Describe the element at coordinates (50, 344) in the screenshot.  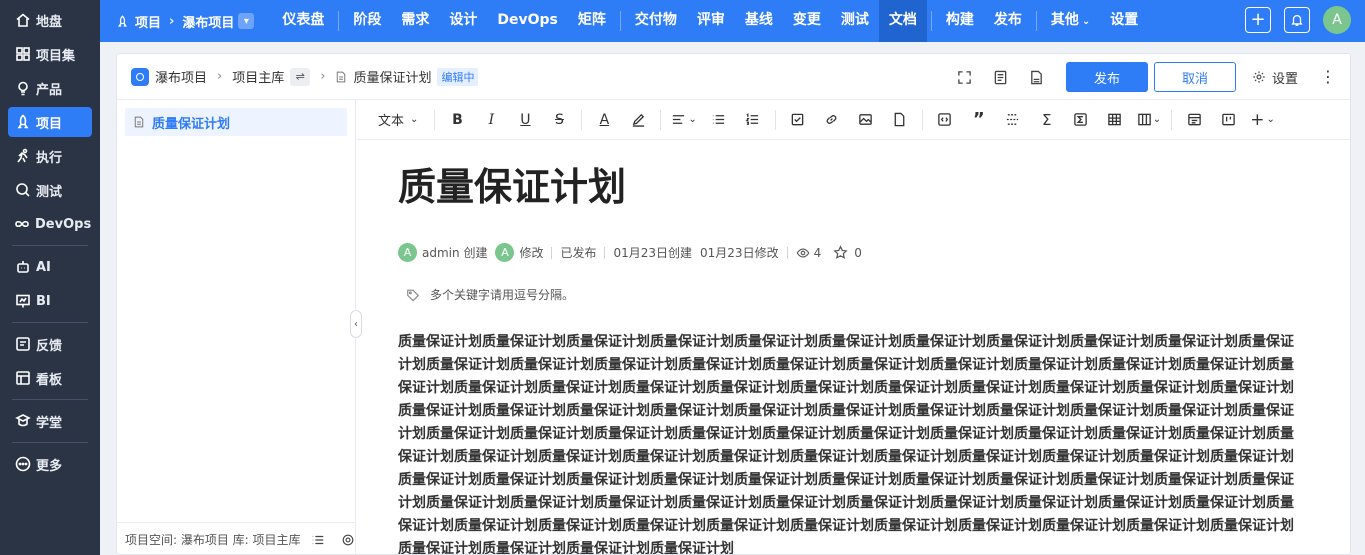
I see `sidebar-item-feedback: 反馈` at that location.